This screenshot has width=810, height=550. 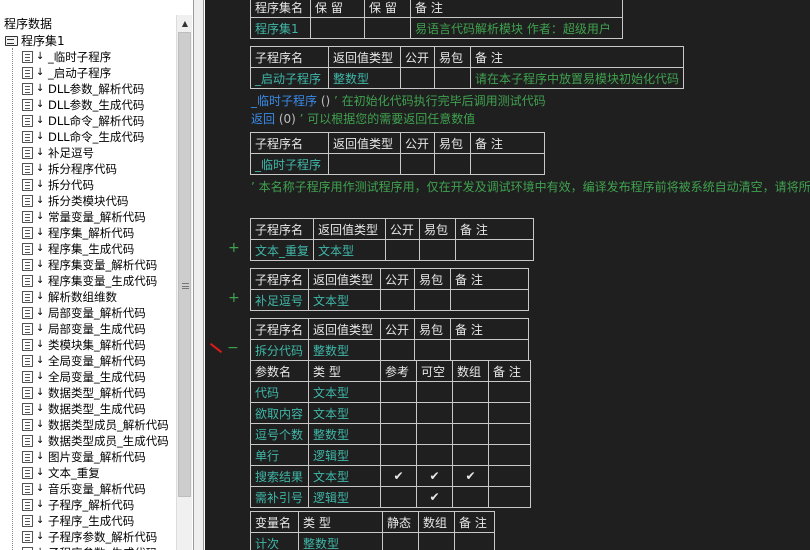 What do you see at coordinates (279, 413) in the screenshot?
I see `param-name: 欲取内容` at bounding box center [279, 413].